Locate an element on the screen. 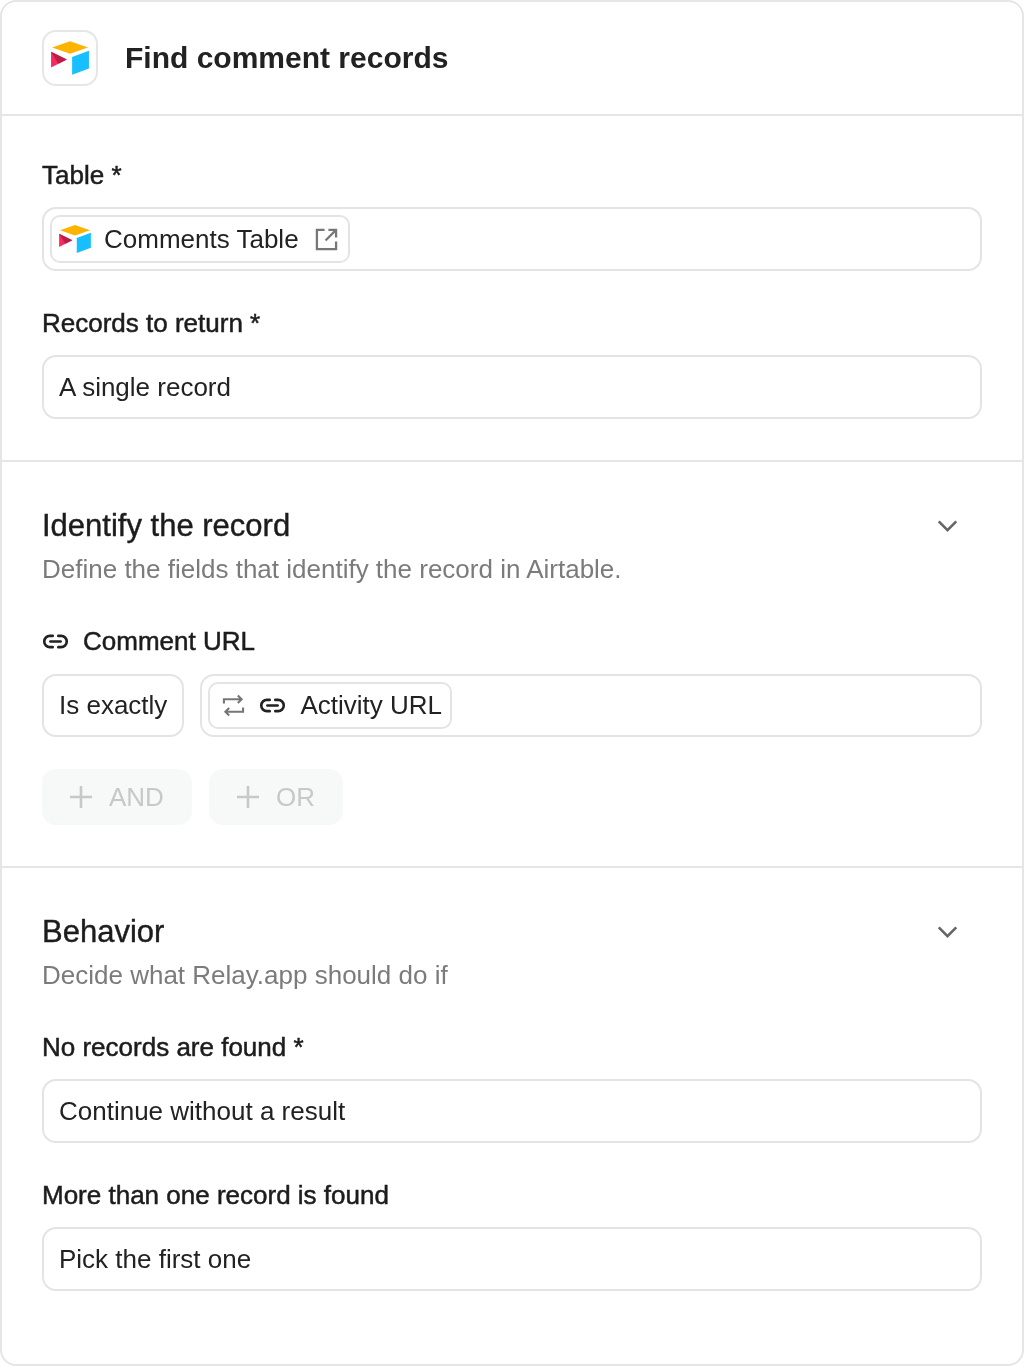  swap-arrows-icon is located at coordinates (234, 705).